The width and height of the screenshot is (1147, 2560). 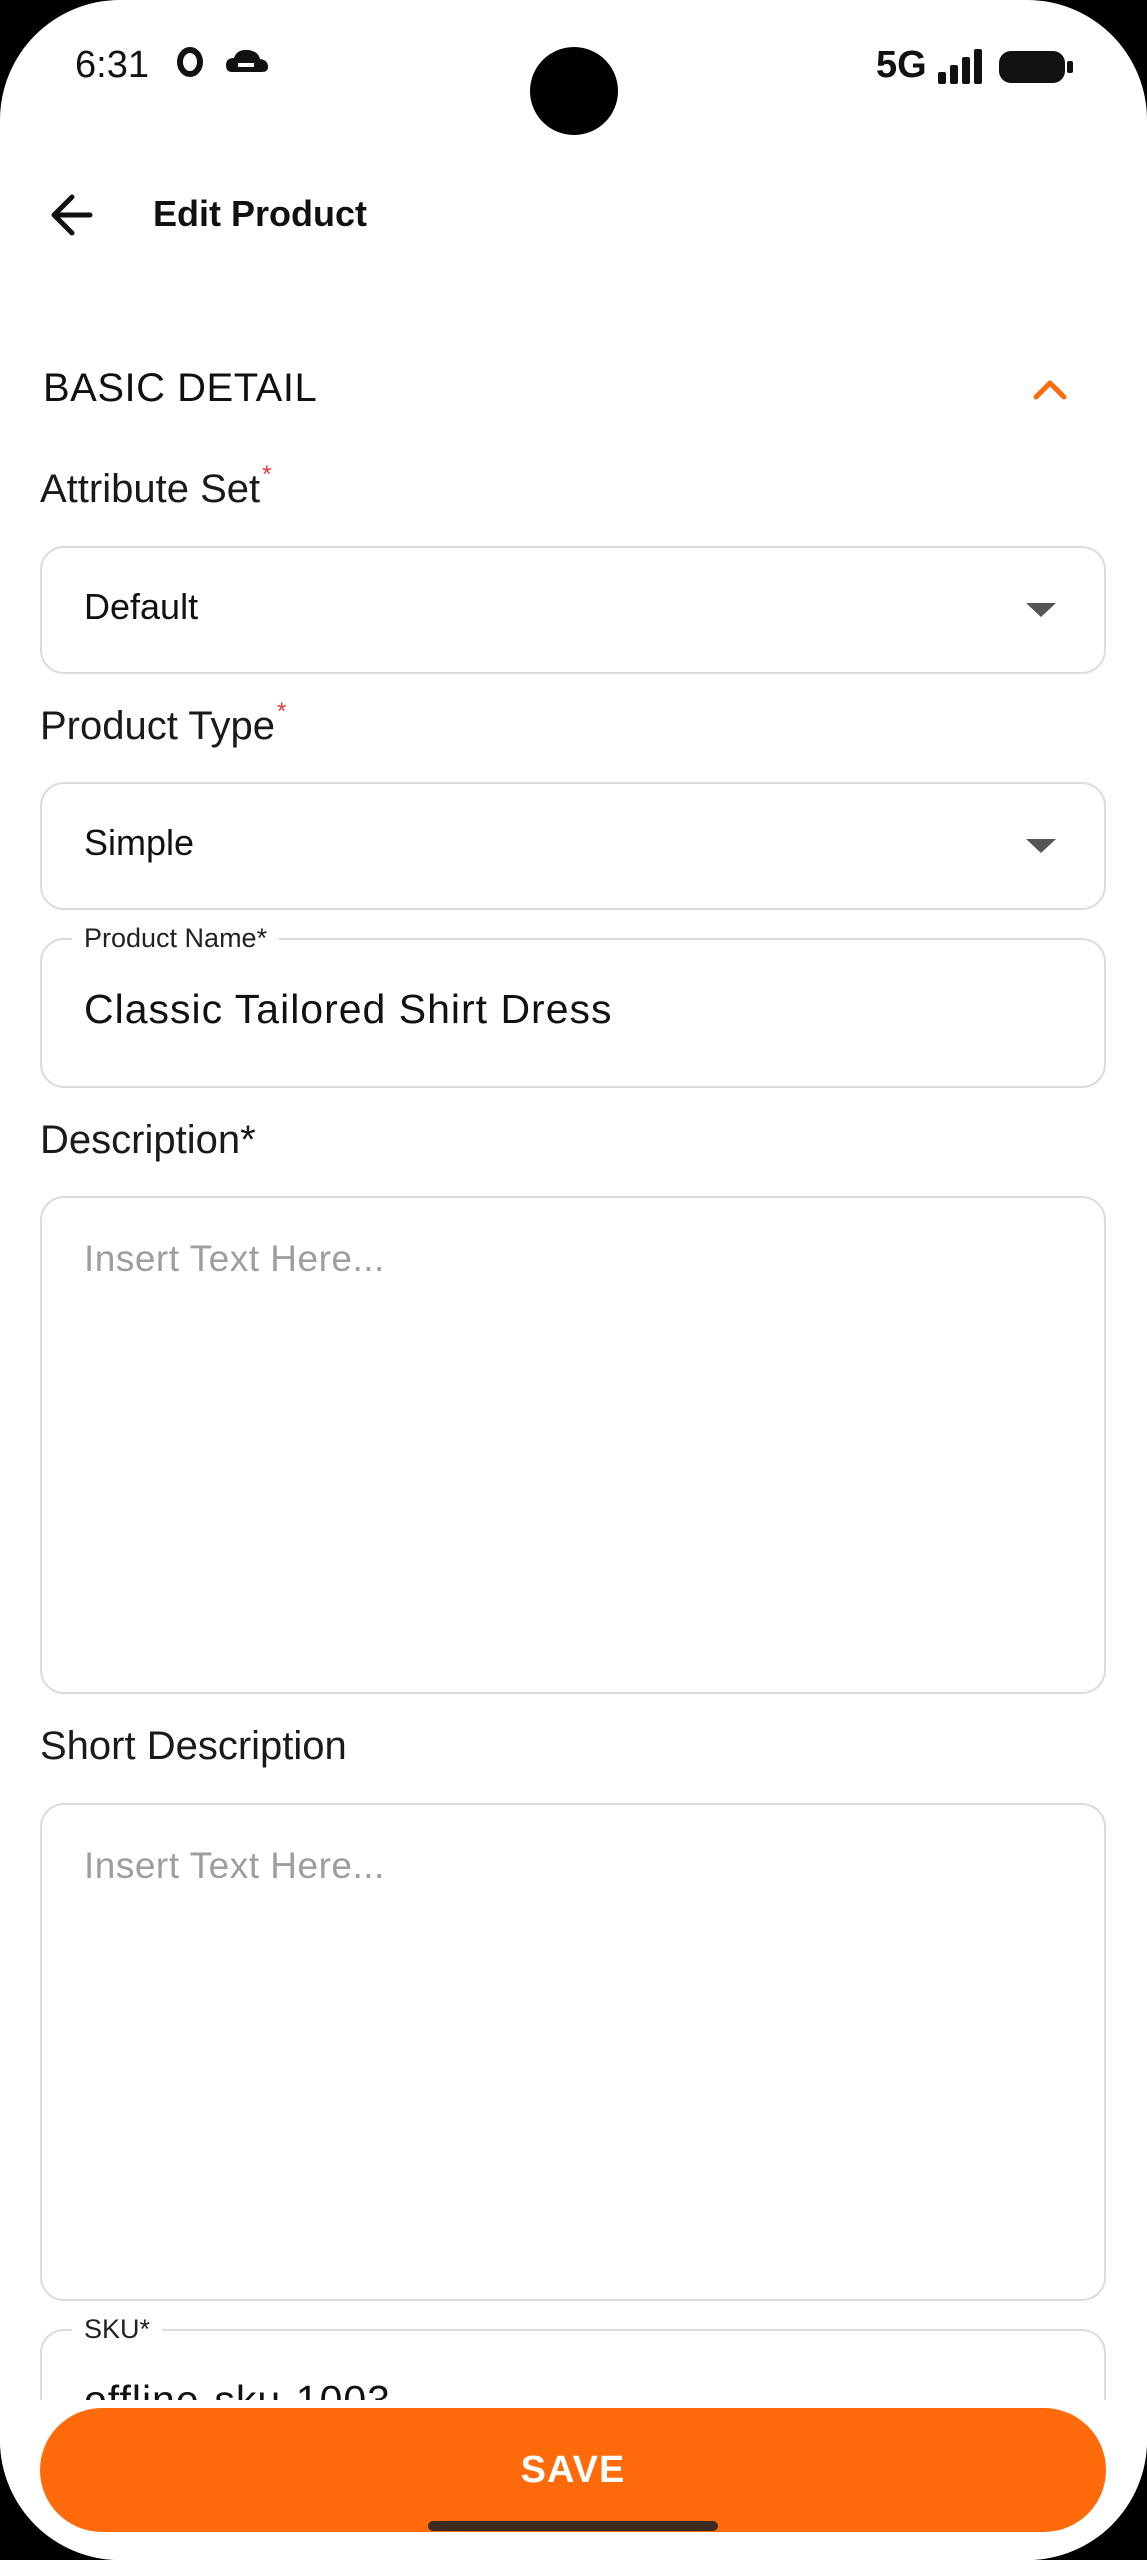 What do you see at coordinates (176, 938) in the screenshot?
I see `product-name-label: Product Name*` at bounding box center [176, 938].